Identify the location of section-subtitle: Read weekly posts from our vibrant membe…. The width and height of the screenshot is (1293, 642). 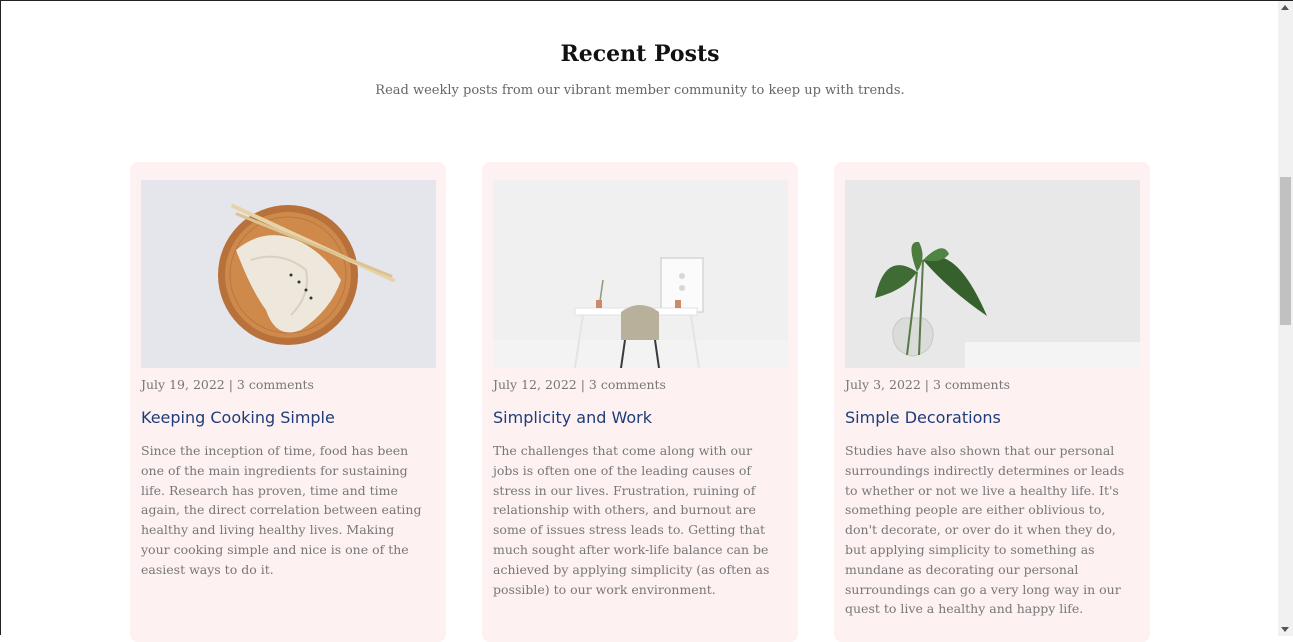
(640, 90).